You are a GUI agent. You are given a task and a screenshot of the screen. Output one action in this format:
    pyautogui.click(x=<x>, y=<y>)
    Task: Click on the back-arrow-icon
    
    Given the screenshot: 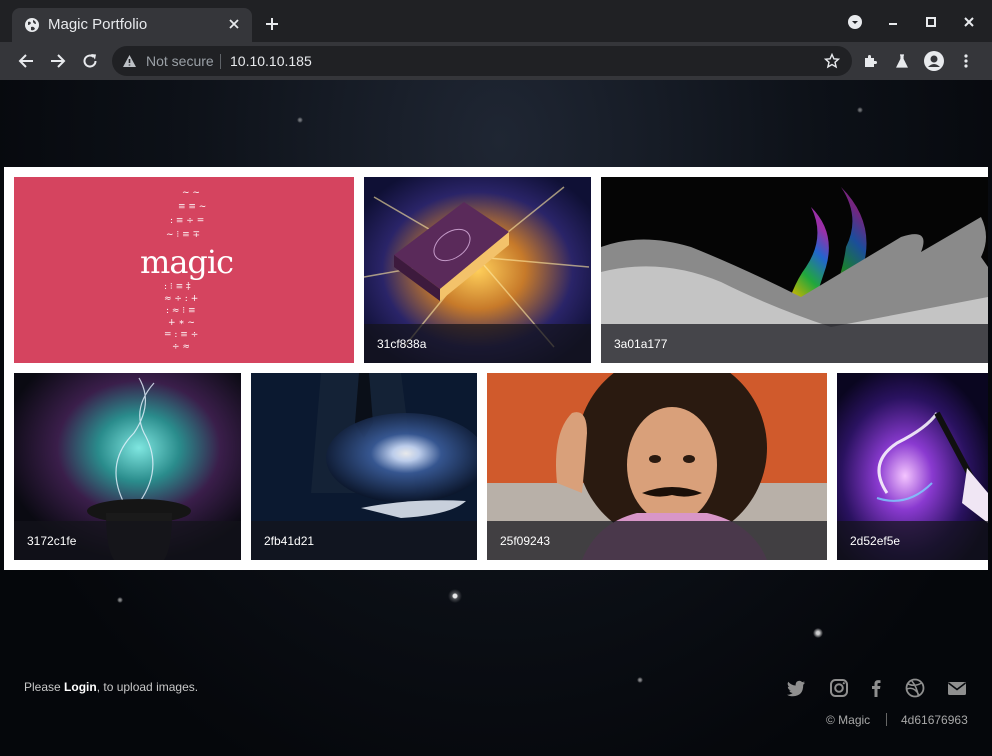 What is the action you would take?
    pyautogui.click(x=26, y=61)
    